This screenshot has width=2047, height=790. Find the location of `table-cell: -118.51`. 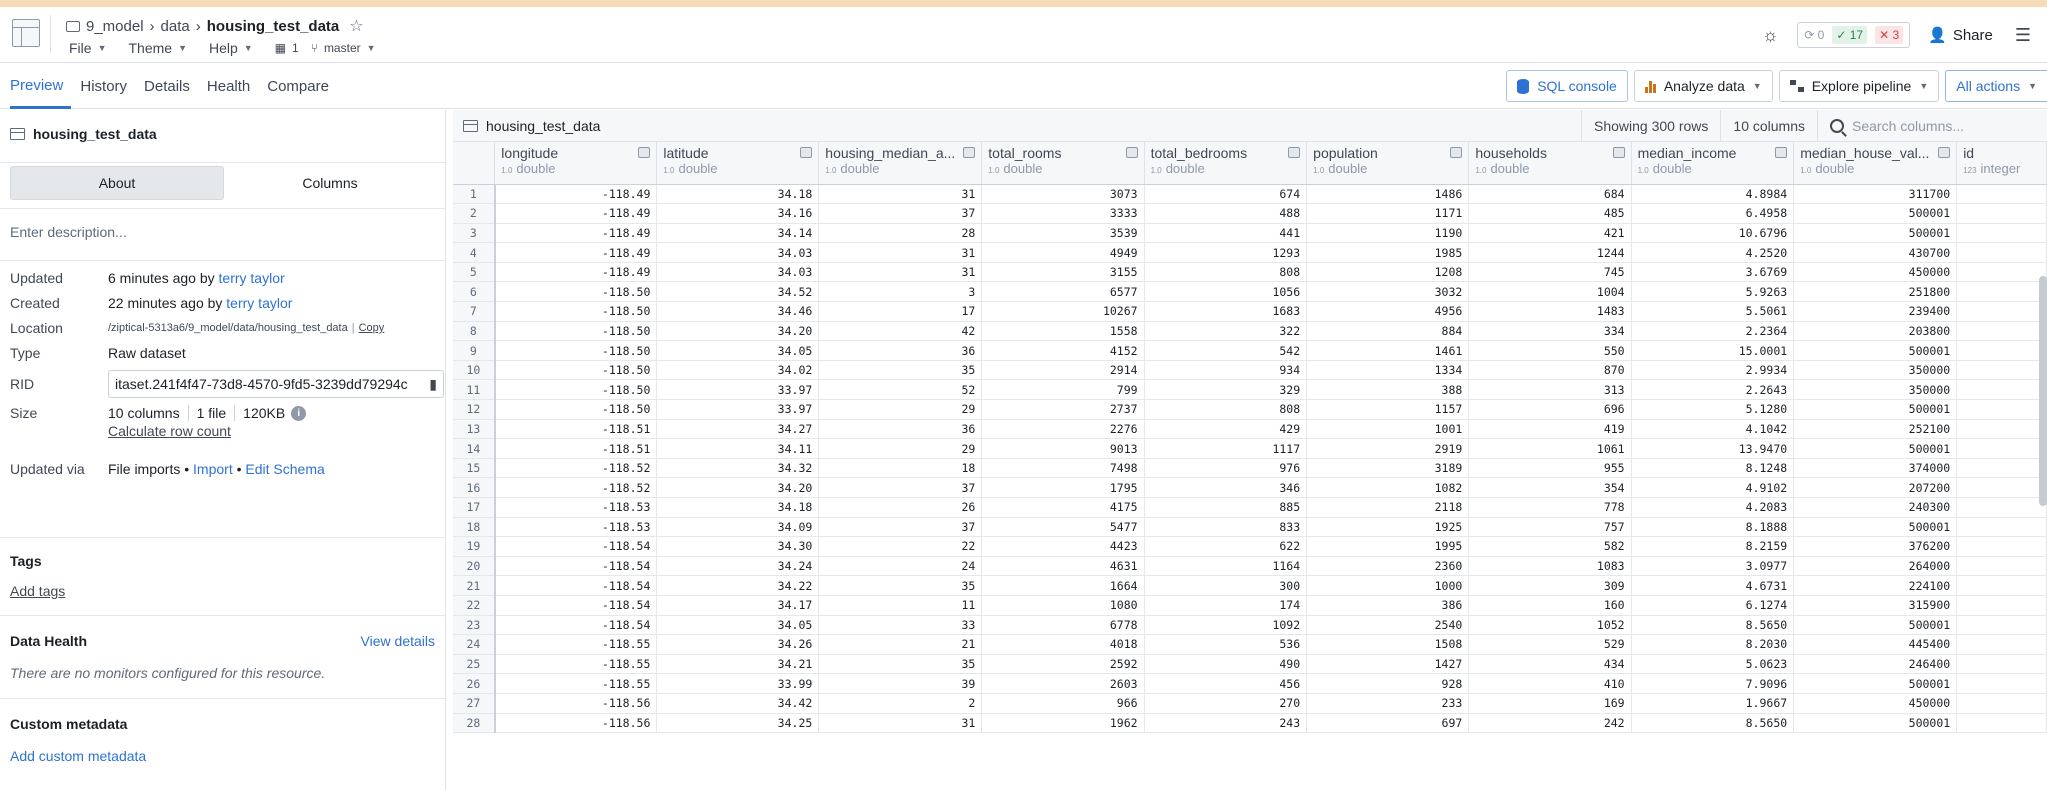

table-cell: -118.51 is located at coordinates (576, 448).